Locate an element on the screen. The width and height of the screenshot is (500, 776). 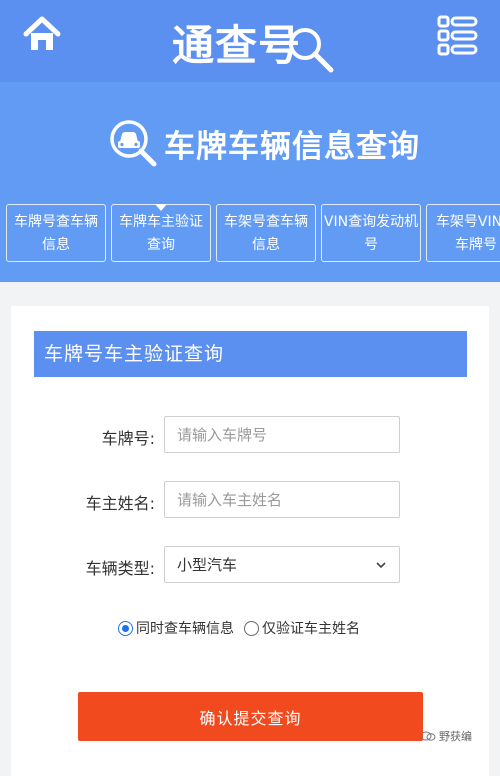
tab-frame-vehicle-info: 车架号查车辆 信息 is located at coordinates (266, 233).